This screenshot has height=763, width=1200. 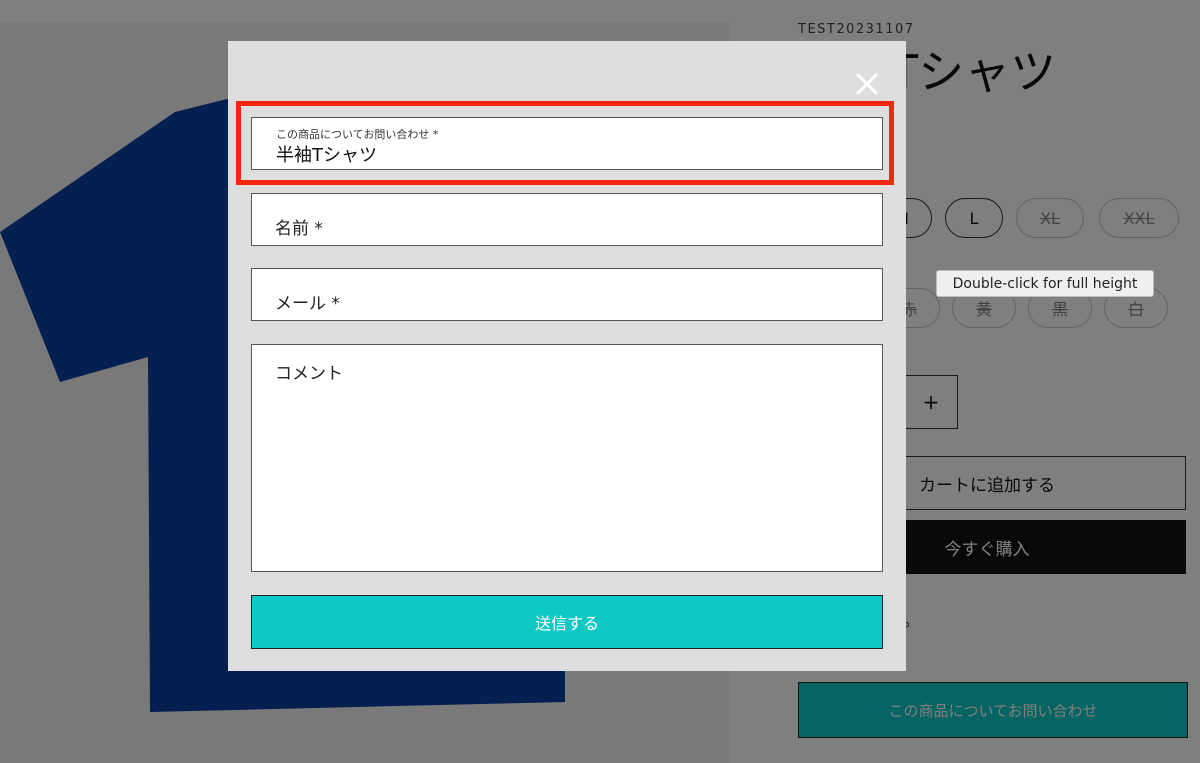 I want to click on tooltip: Double-click for full height, so click(x=1045, y=283).